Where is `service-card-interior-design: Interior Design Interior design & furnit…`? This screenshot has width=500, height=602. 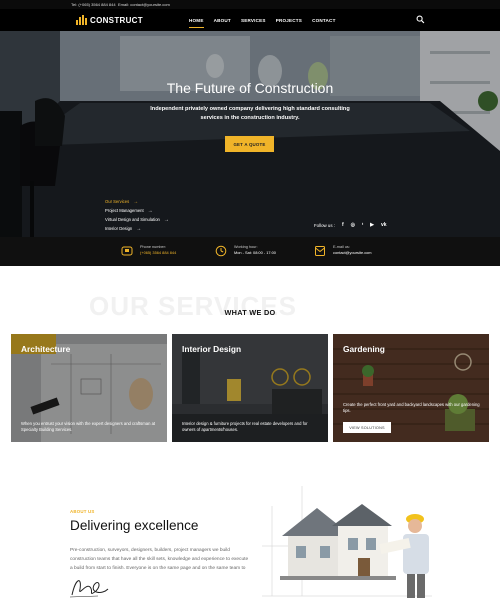
service-card-interior-design: Interior Design Interior design & furnit… is located at coordinates (250, 388).